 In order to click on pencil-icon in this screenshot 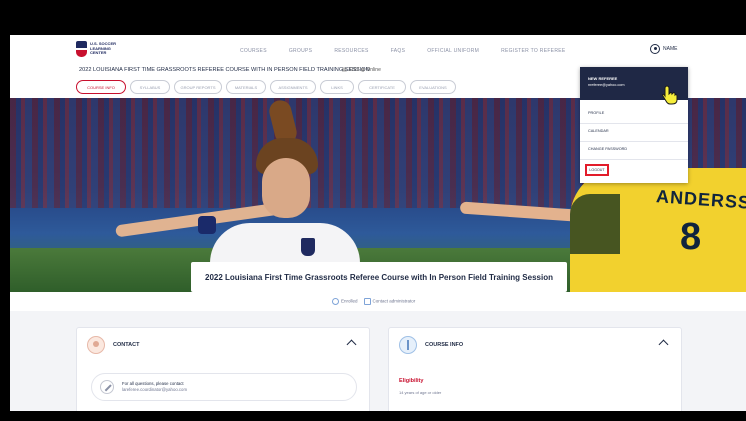, I will do `click(107, 387)`.